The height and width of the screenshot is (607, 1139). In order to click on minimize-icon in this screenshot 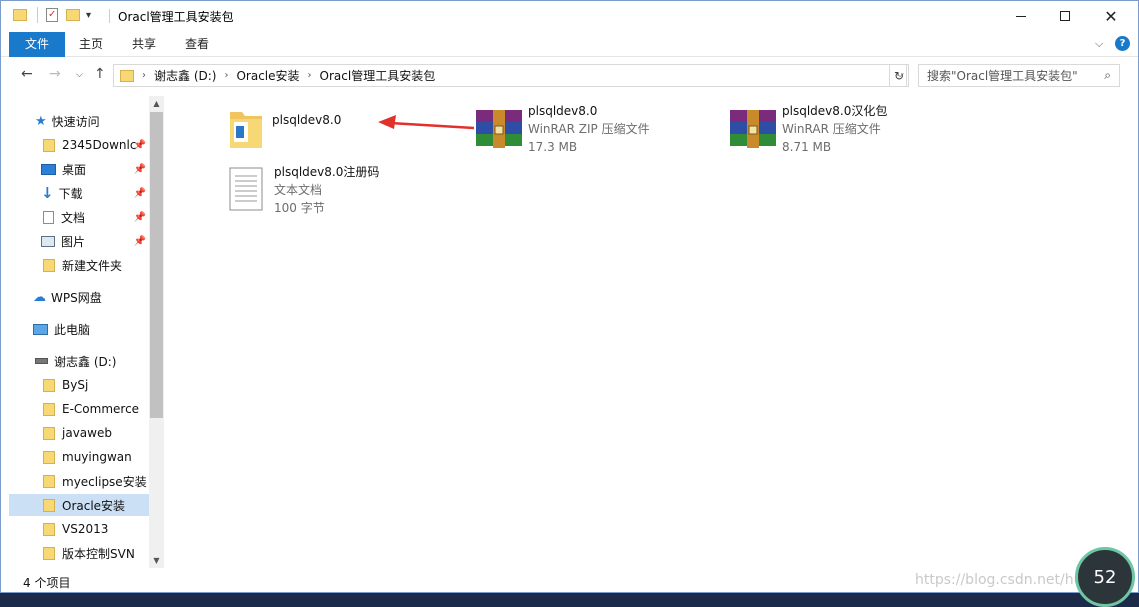, I will do `click(1021, 16)`.